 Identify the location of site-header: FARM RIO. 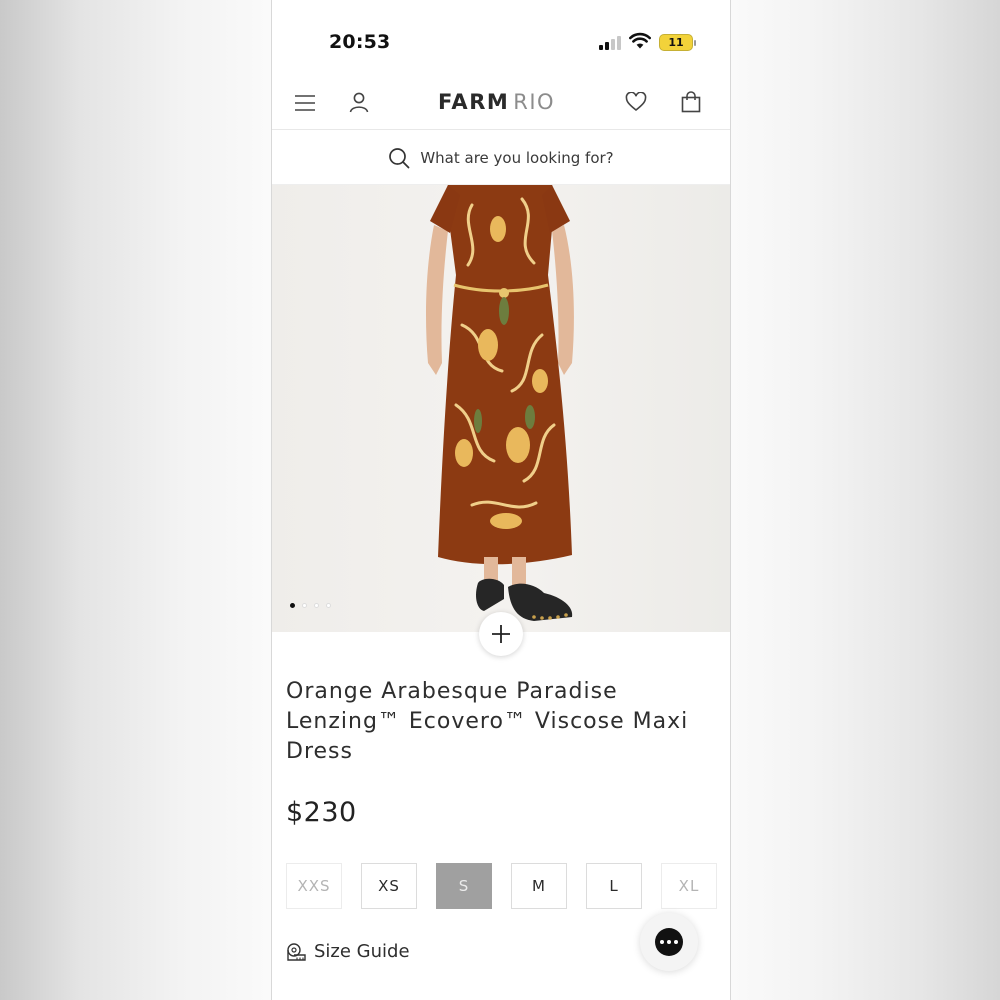
(501, 105).